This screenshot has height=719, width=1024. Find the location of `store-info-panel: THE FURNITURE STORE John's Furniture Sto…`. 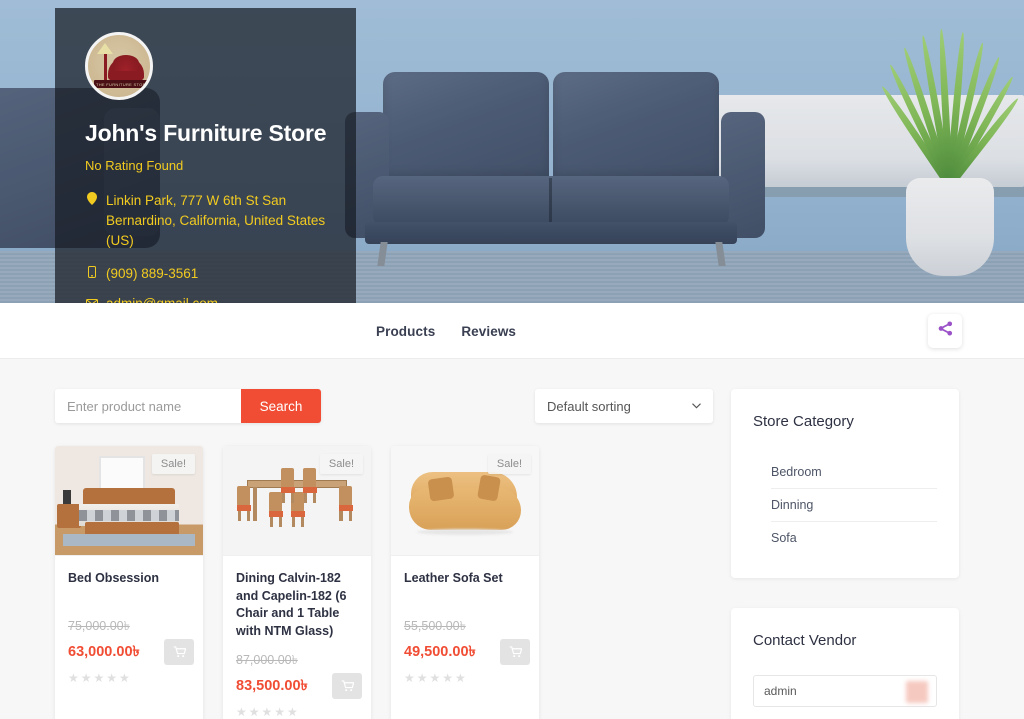

store-info-panel: THE FURNITURE STORE John's Furniture Sto… is located at coordinates (205, 155).